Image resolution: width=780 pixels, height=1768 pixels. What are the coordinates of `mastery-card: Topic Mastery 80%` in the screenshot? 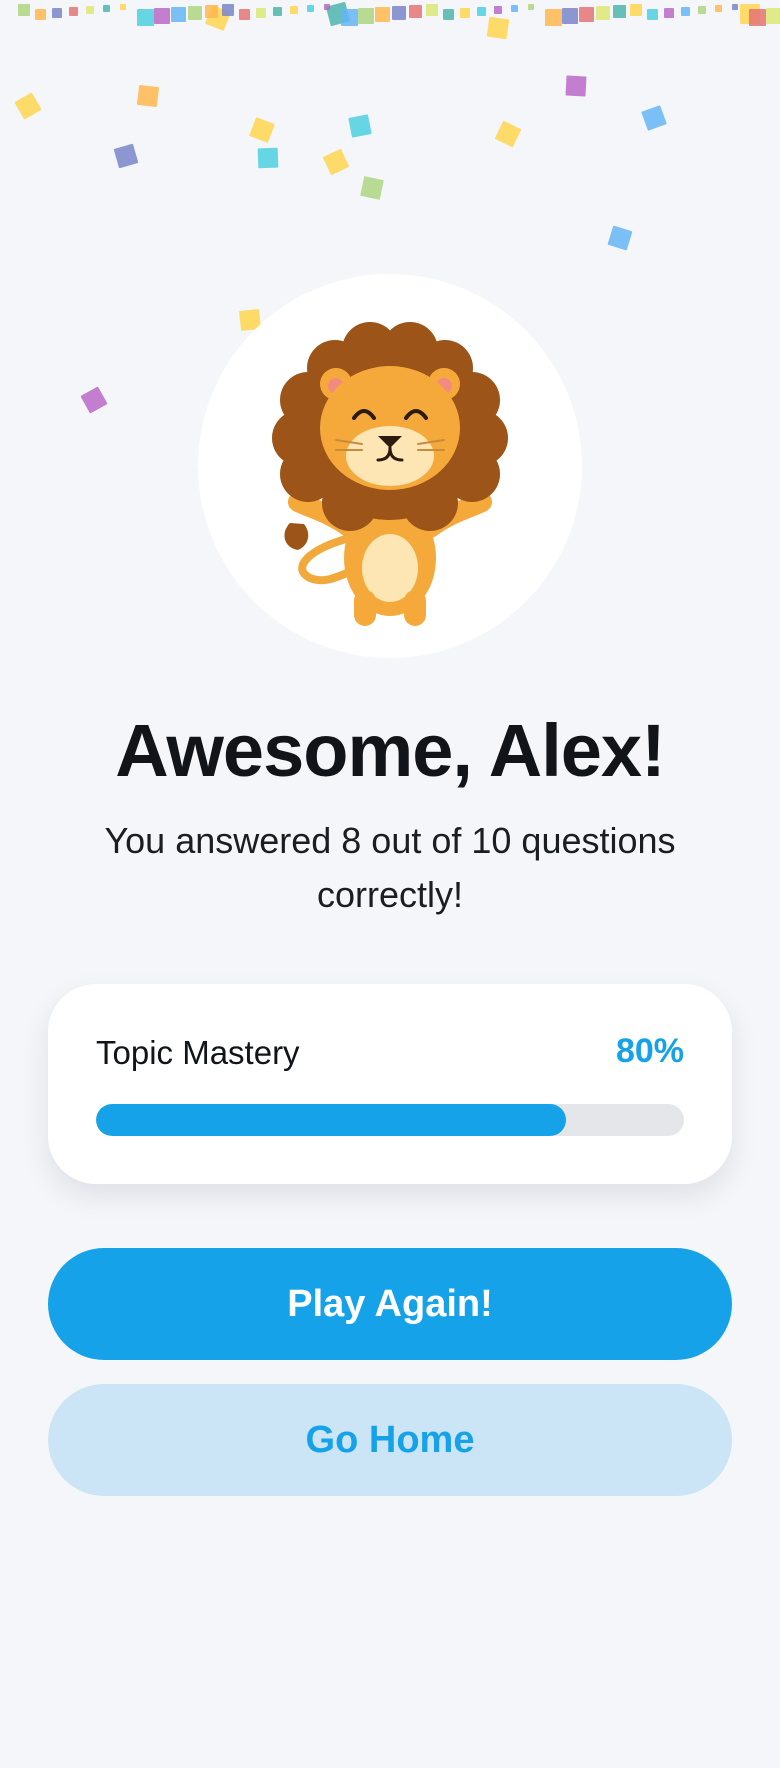 It's located at (390, 1084).